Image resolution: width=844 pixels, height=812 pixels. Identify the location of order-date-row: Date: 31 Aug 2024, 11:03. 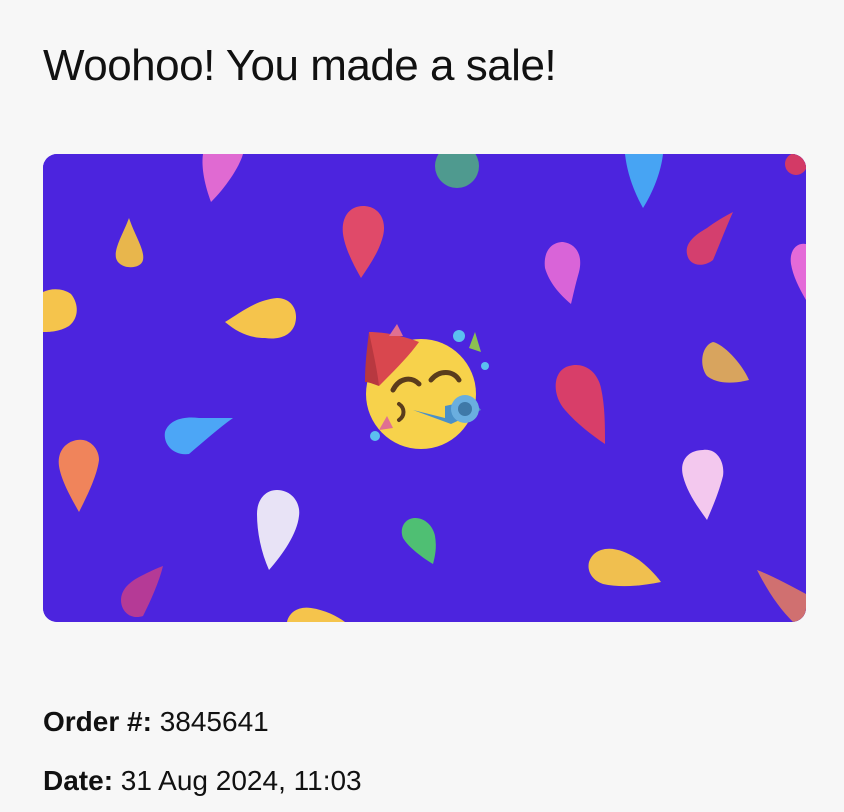
(202, 781).